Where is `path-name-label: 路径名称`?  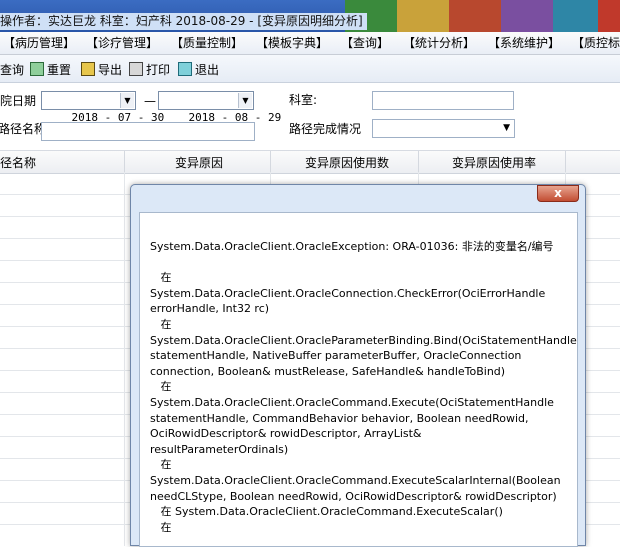
path-name-label: 路径名称 is located at coordinates (23, 129).